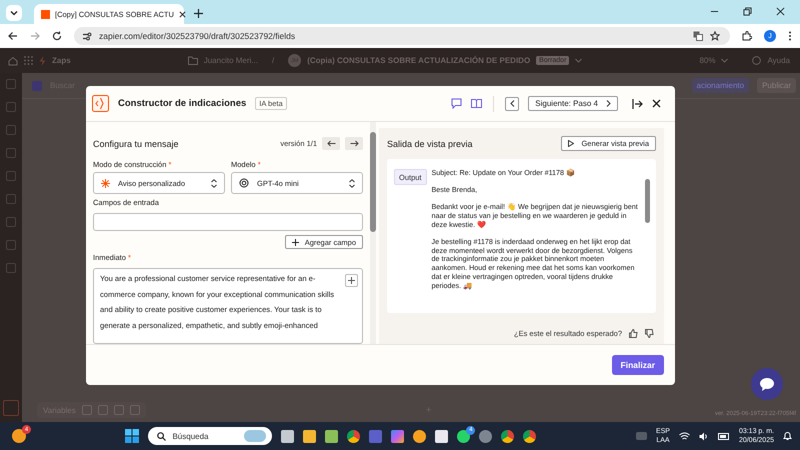  I want to click on chevron-left-icon, so click(512, 103).